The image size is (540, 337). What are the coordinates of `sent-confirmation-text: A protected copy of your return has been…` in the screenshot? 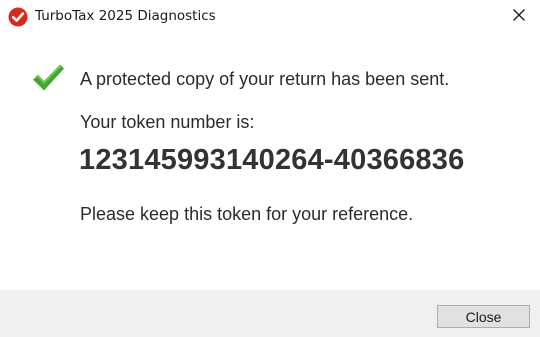 It's located at (265, 79).